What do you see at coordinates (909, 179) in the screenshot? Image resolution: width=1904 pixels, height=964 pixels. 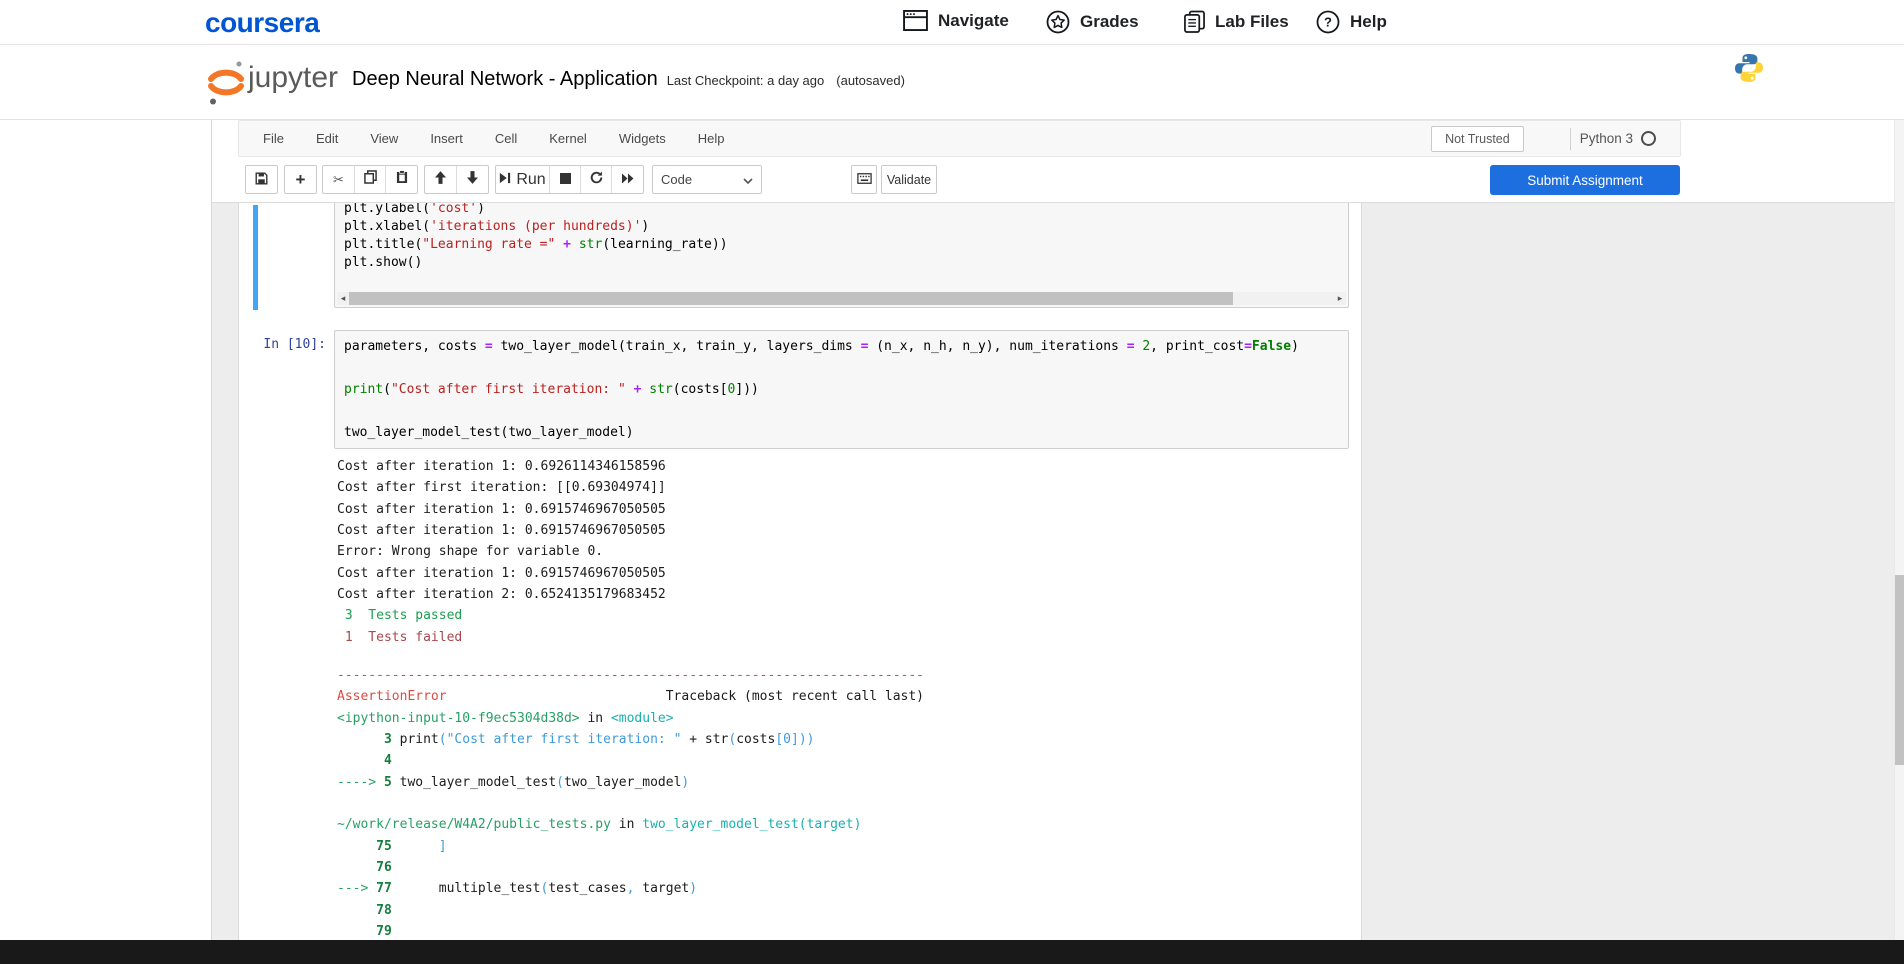 I see `validate-button: Validate` at bounding box center [909, 179].